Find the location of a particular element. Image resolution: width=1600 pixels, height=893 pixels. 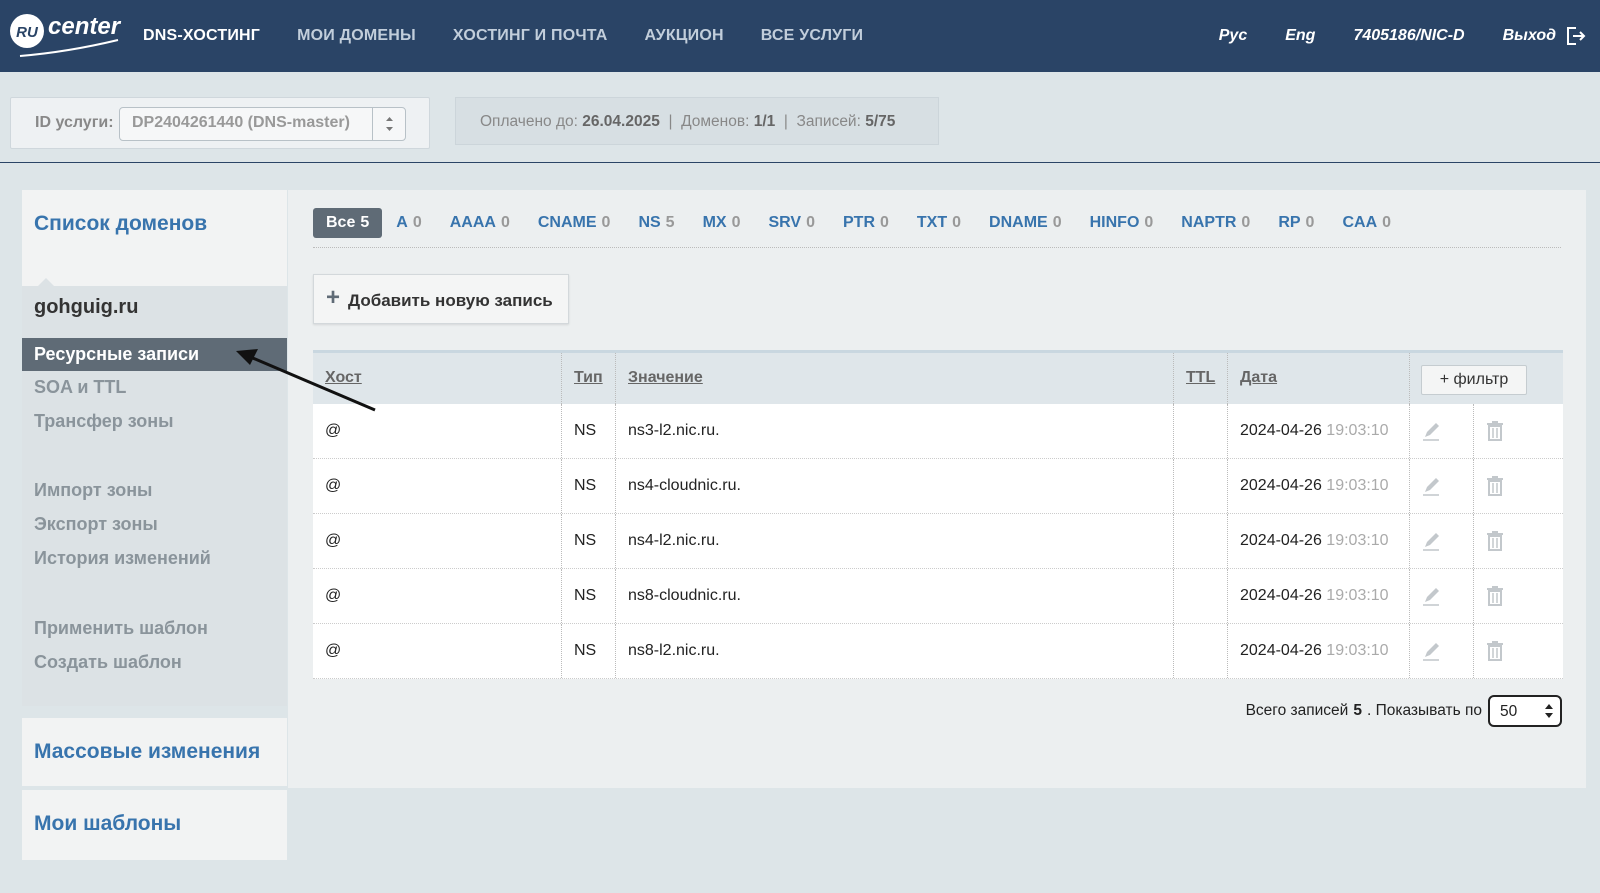

logout-link: Выход is located at coordinates (1529, 36).